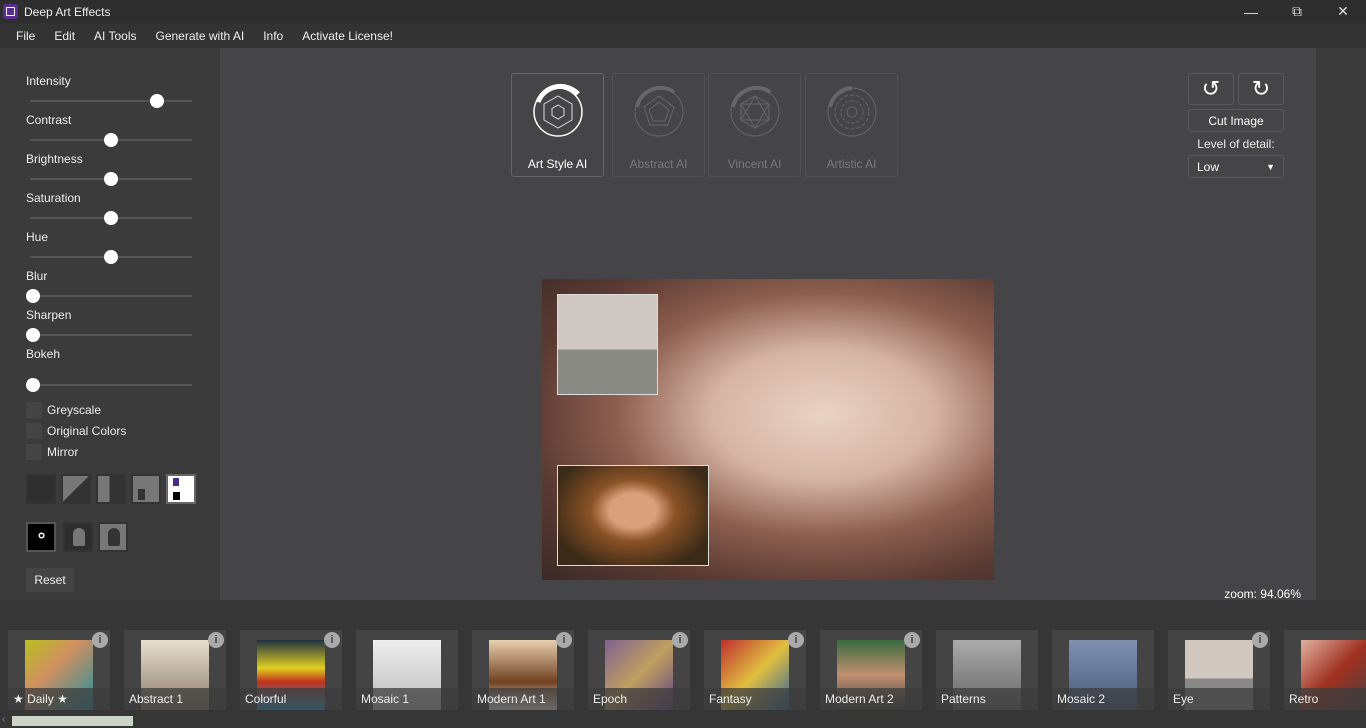 The height and width of the screenshot is (728, 1366). Describe the element at coordinates (63, 452) in the screenshot. I see `checkbox-label: Mirror` at that location.